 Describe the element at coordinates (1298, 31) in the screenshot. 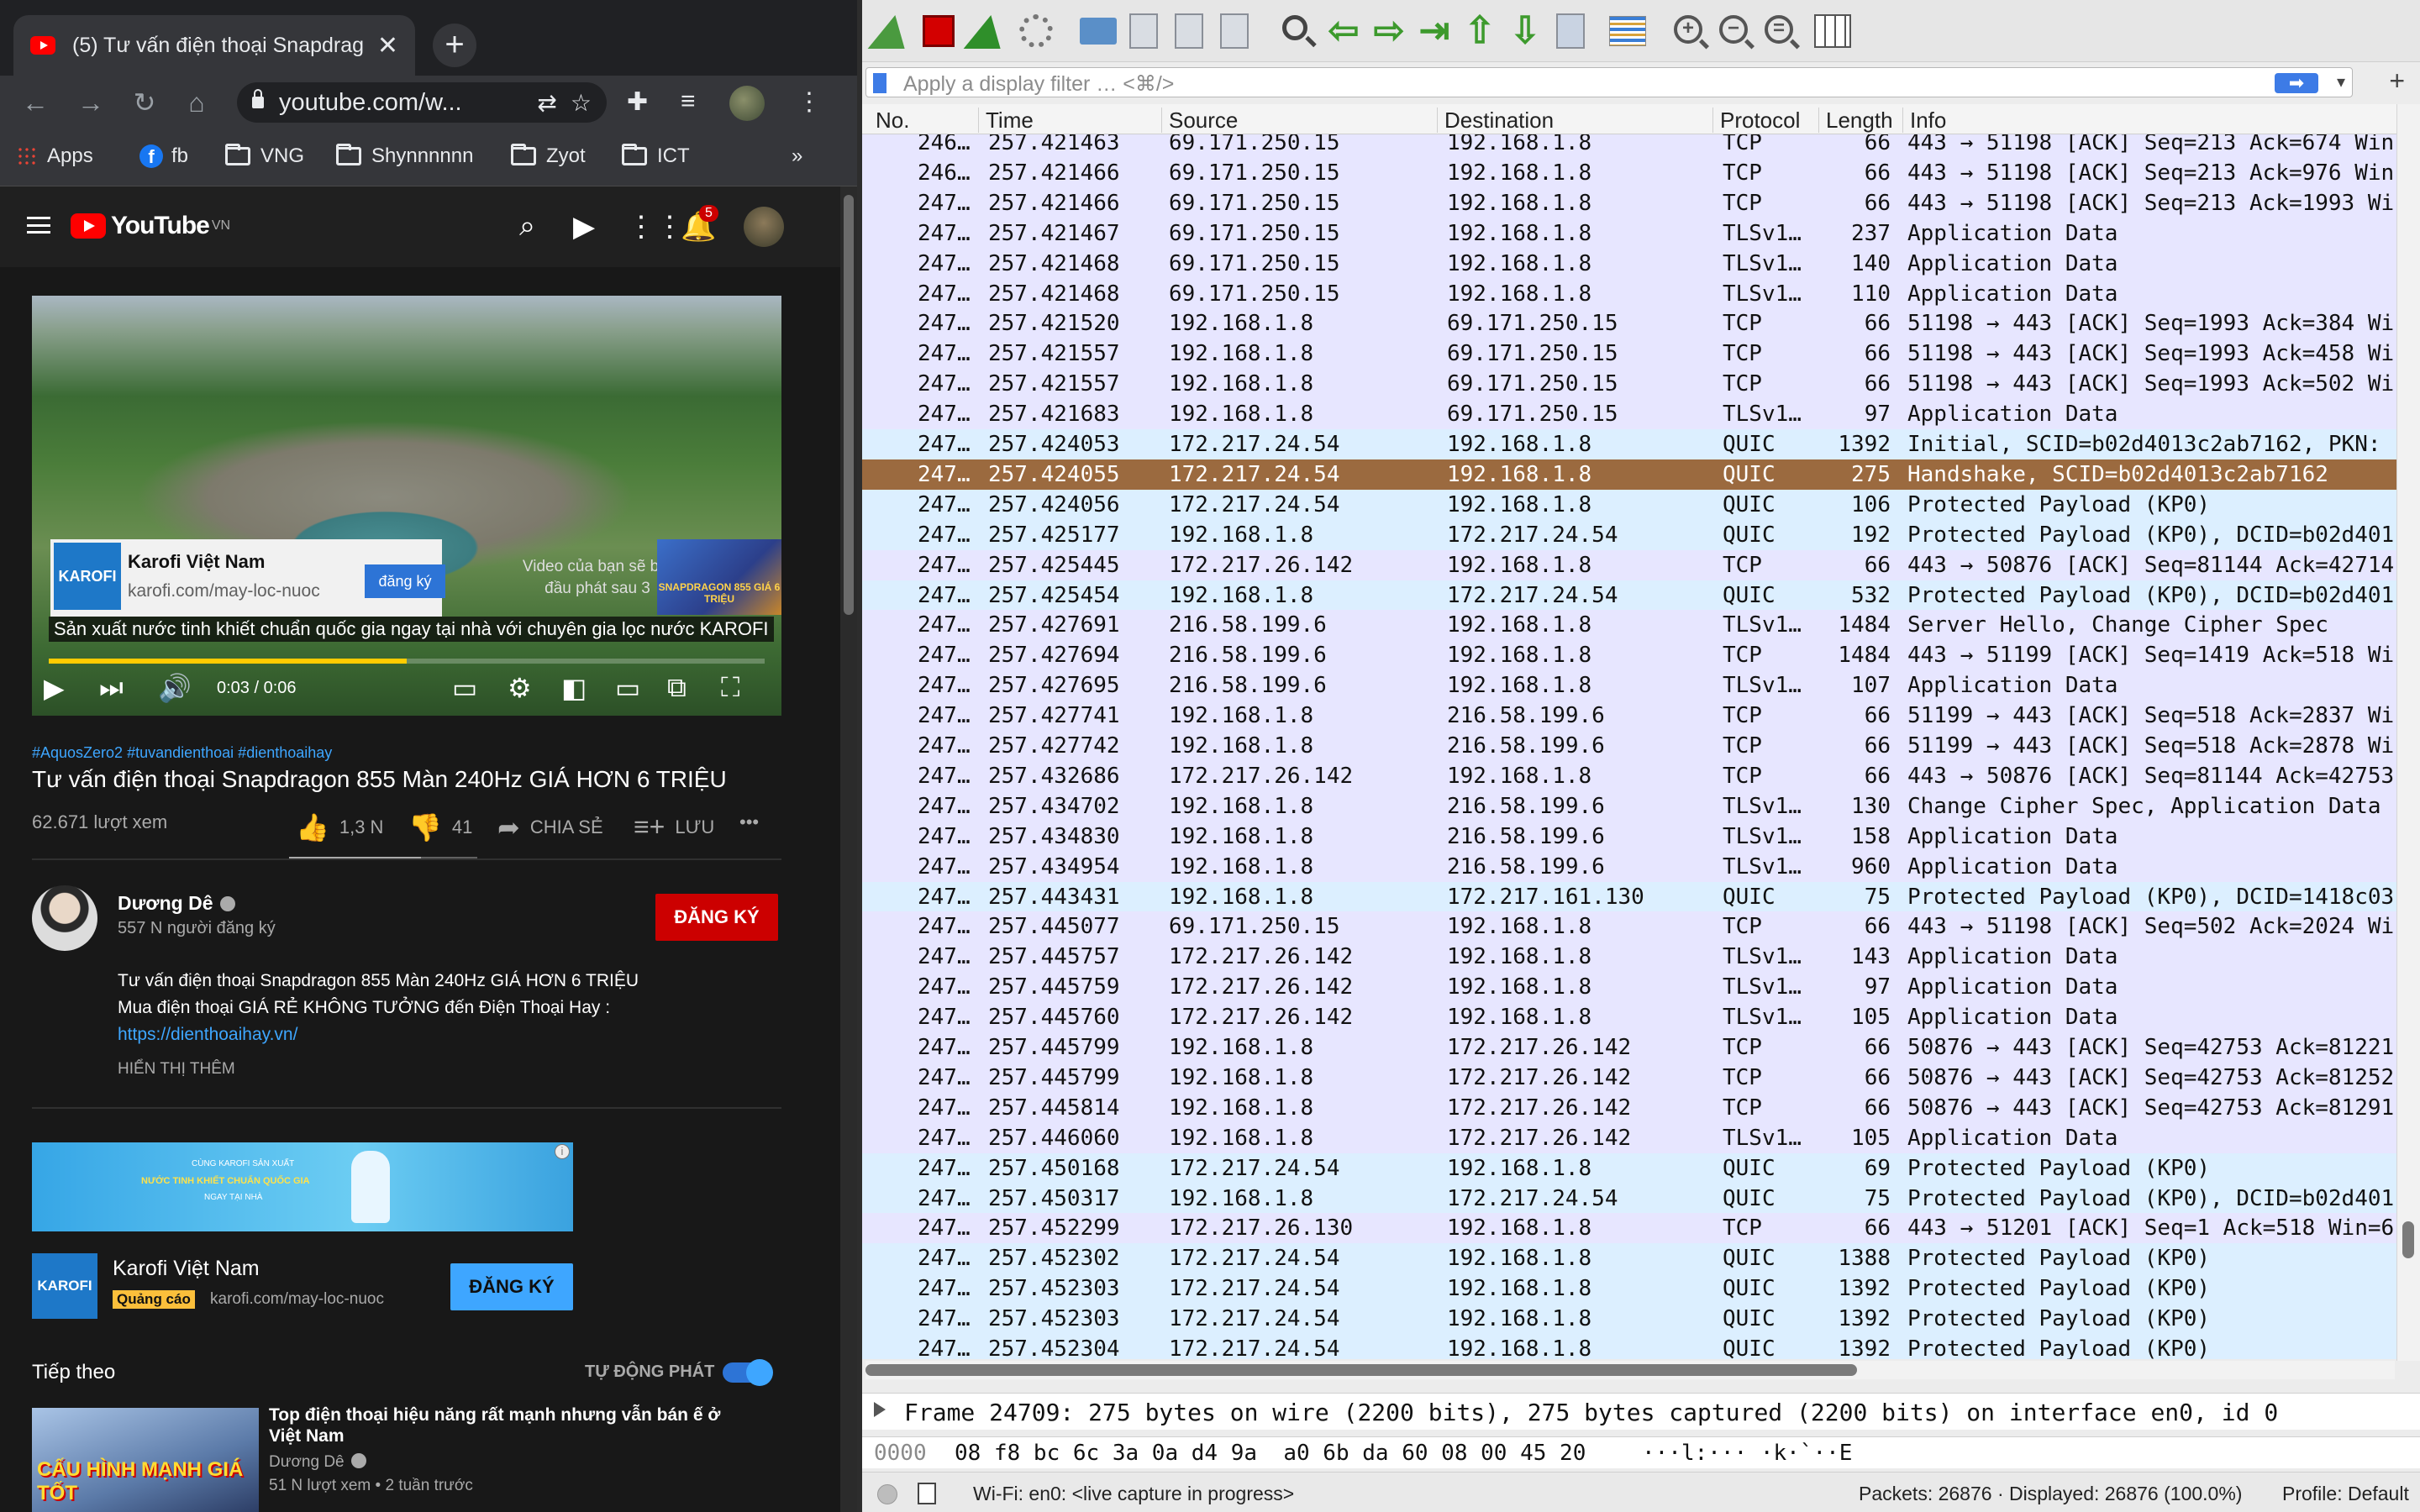

I see `find-packet-icon` at that location.